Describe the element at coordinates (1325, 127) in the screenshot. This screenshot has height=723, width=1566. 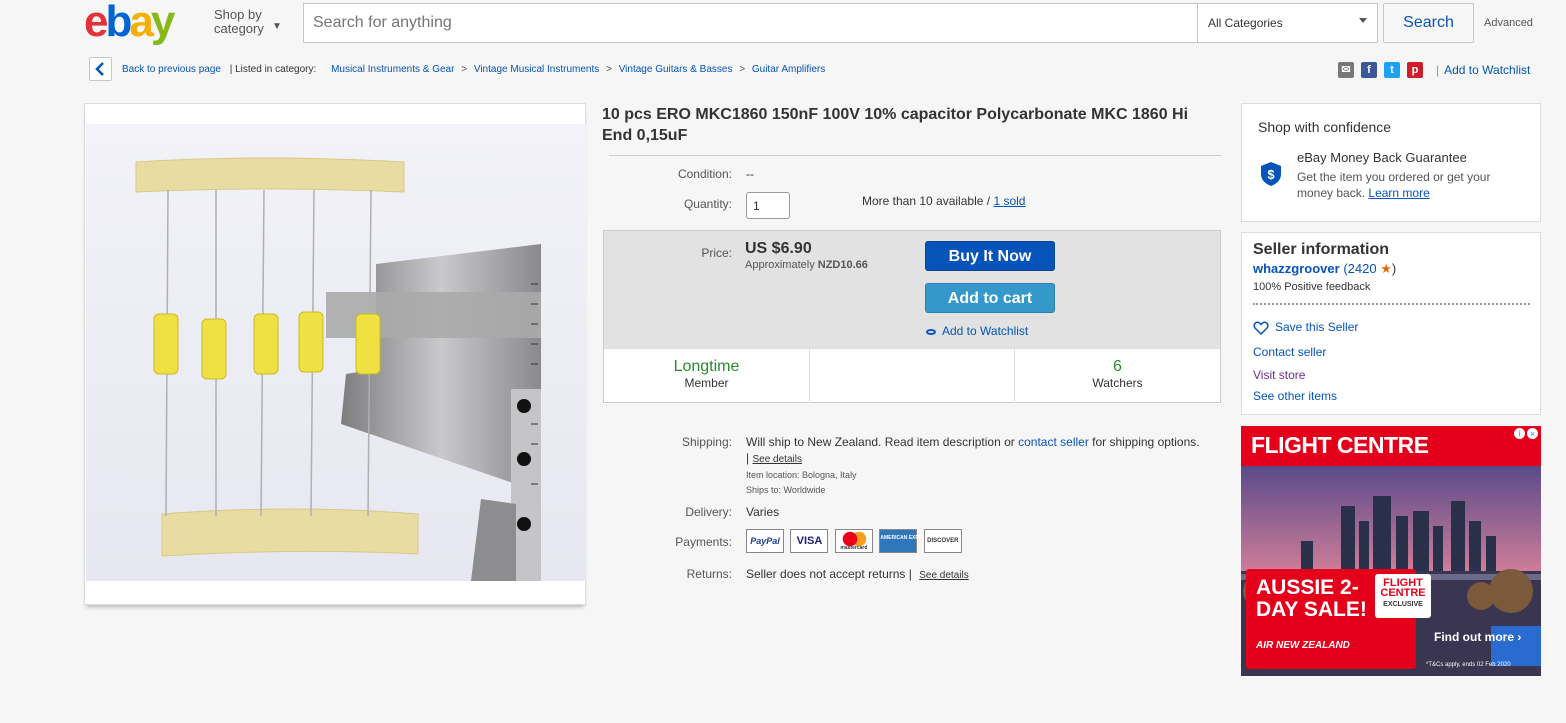
I see `confidence-title: Shop with confidence` at that location.